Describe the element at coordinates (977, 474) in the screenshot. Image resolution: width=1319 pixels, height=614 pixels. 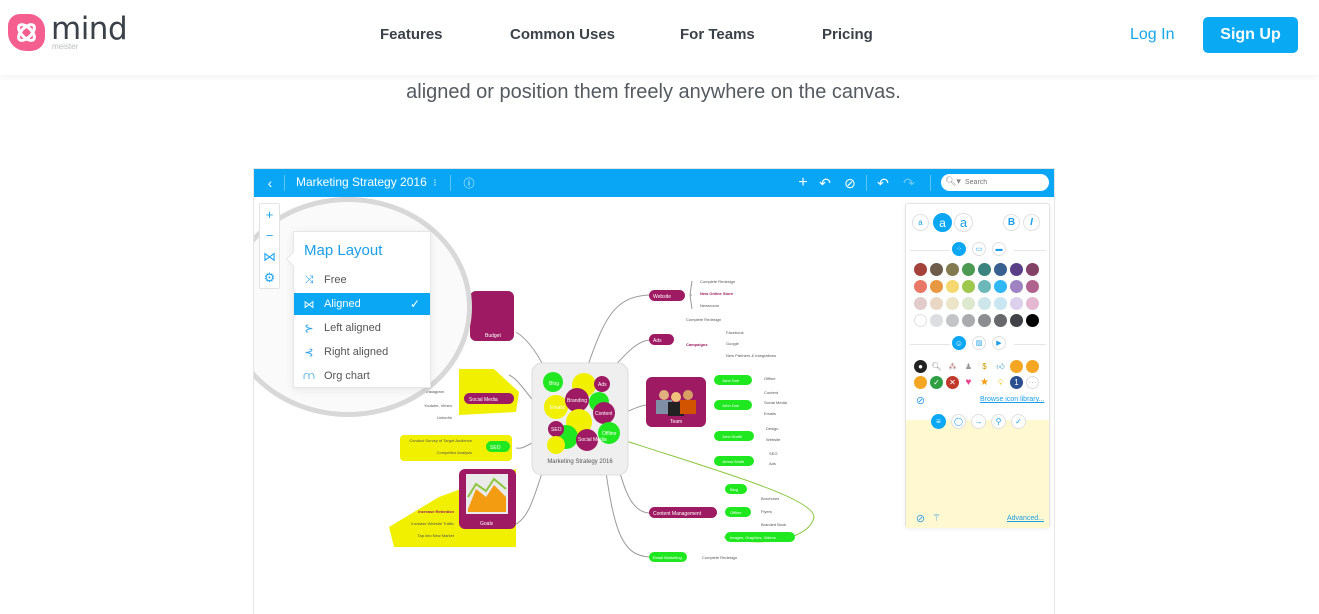
I see `notes-area` at that location.